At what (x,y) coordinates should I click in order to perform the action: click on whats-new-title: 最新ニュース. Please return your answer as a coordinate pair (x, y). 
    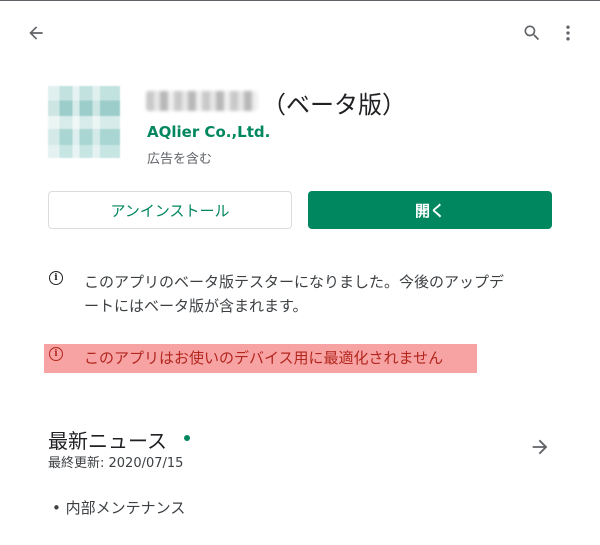
    Looking at the image, I should click on (107, 441).